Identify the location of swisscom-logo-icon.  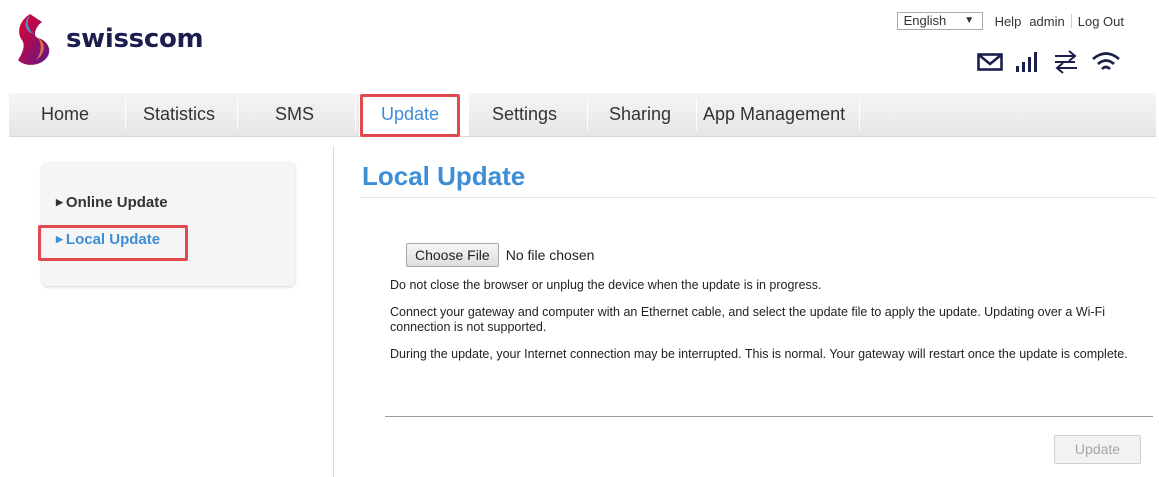
(34, 39).